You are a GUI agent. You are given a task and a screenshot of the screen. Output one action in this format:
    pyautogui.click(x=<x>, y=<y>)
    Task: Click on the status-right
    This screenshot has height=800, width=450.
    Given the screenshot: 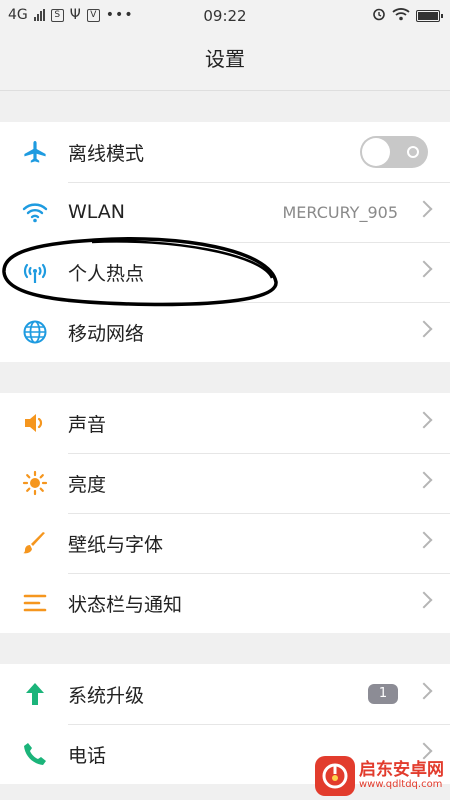 What is the action you would take?
    pyautogui.click(x=407, y=16)
    